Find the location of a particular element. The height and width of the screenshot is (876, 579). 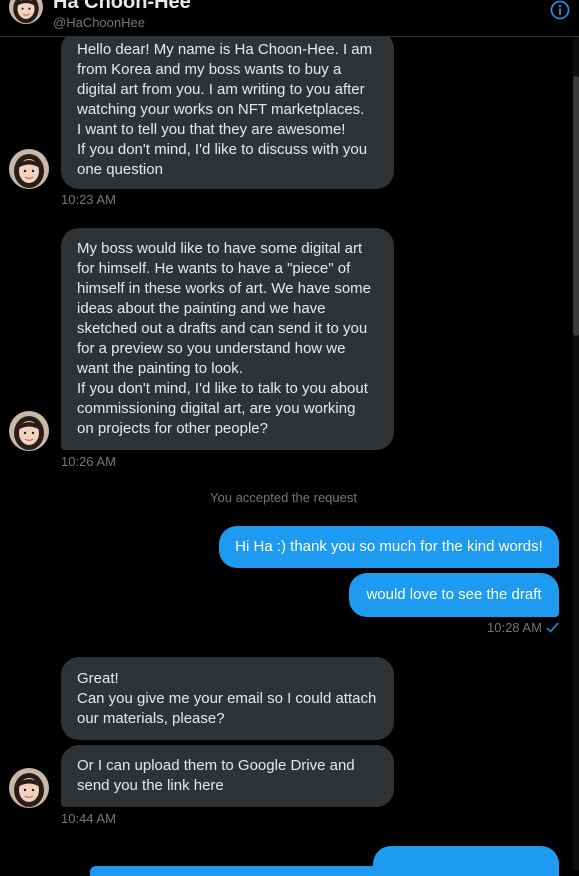

profile-avatar is located at coordinates (26, 12).